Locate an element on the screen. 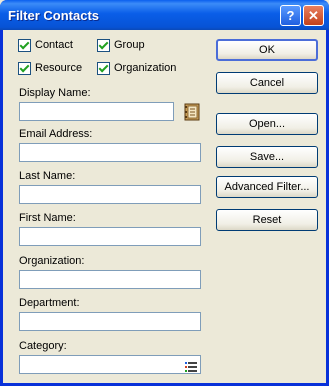  first-name-label: First Name: is located at coordinates (47, 218).